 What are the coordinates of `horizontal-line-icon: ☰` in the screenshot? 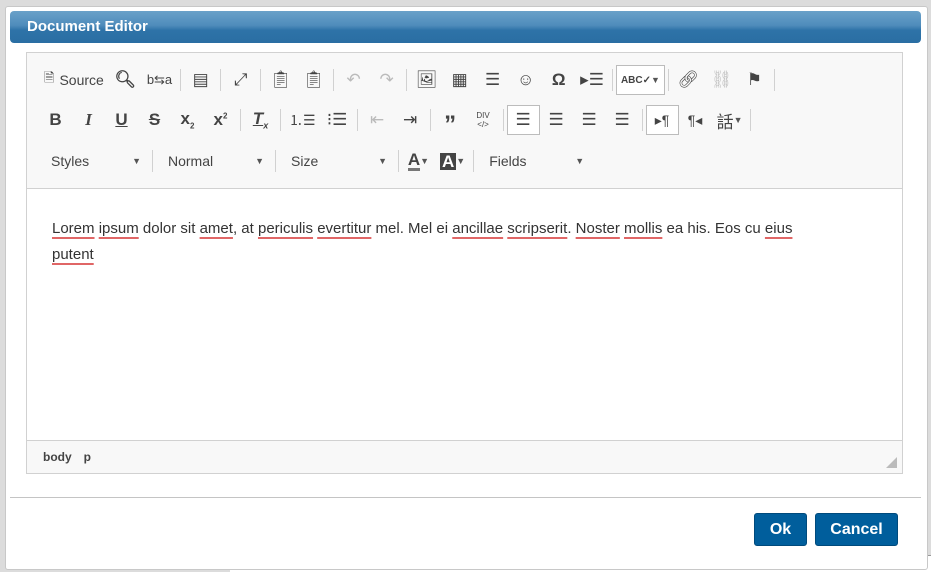 It's located at (493, 79).